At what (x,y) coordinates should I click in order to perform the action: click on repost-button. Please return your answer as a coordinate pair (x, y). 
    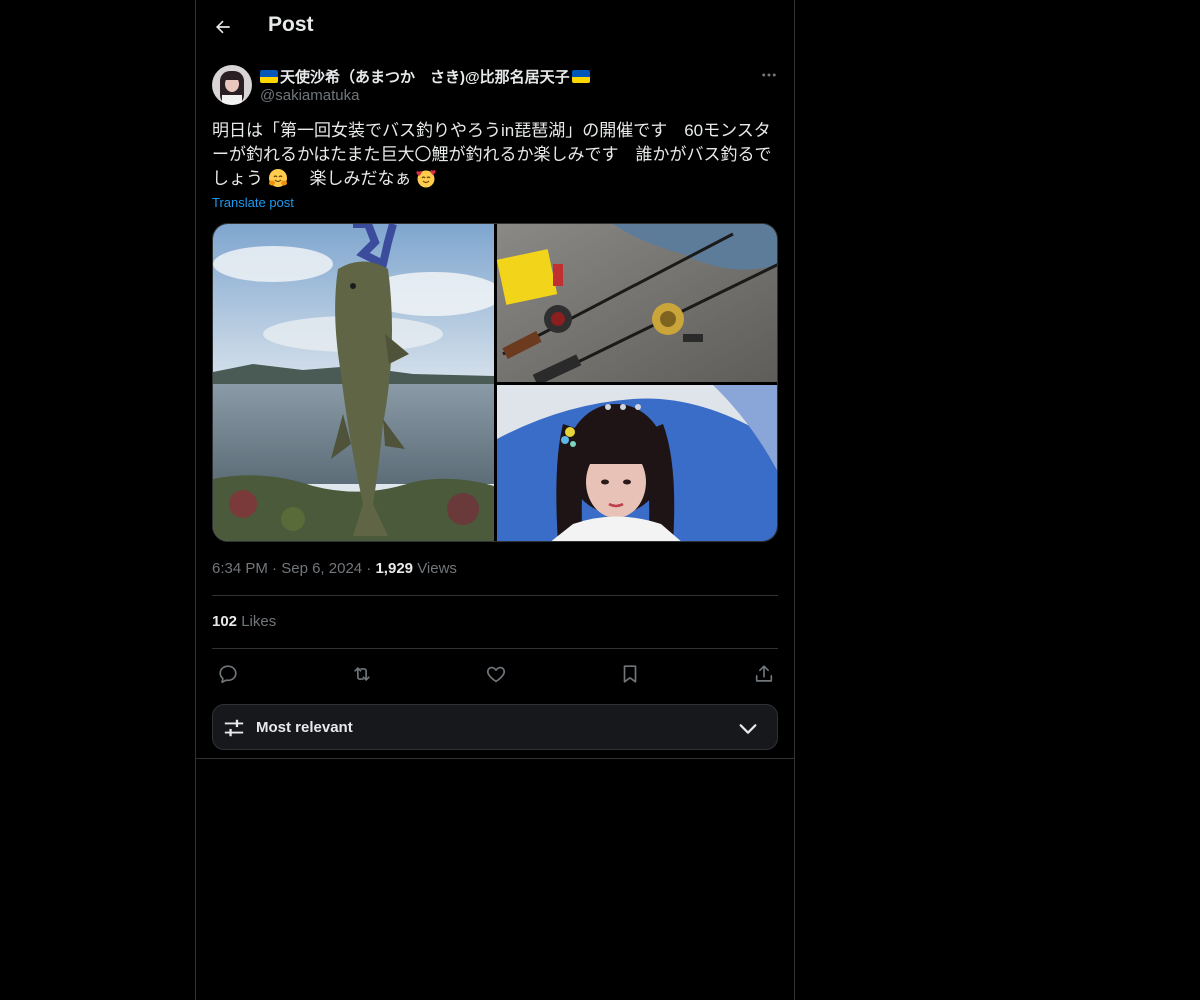
    Looking at the image, I should click on (362, 674).